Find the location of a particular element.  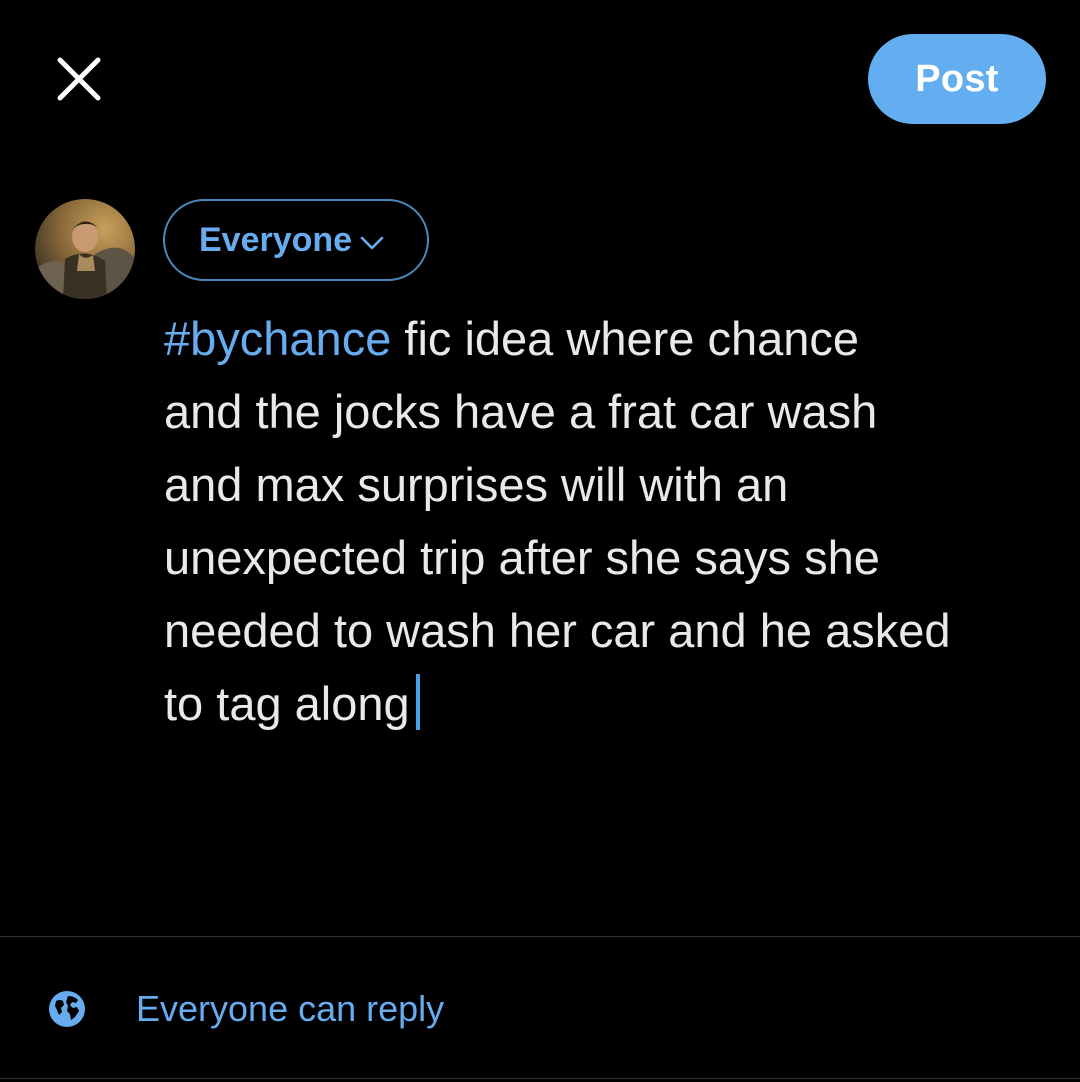

audience-selector-button: Everyone is located at coordinates (296, 240).